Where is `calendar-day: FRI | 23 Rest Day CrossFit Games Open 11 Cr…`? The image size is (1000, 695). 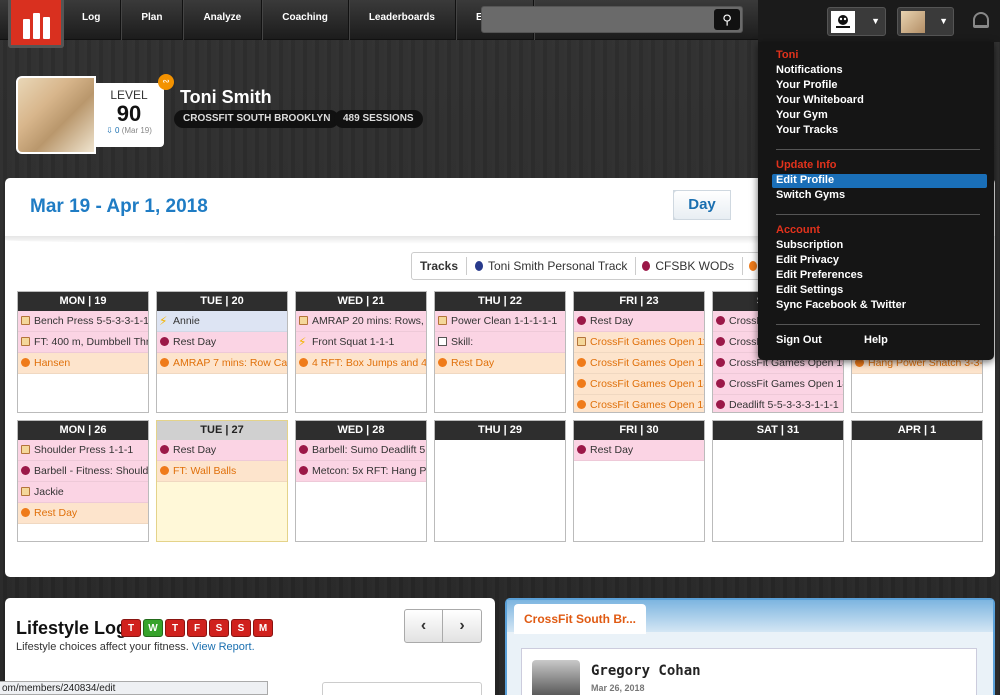 calendar-day: FRI | 23 Rest Day CrossFit Games Open 11 Cr… is located at coordinates (639, 352).